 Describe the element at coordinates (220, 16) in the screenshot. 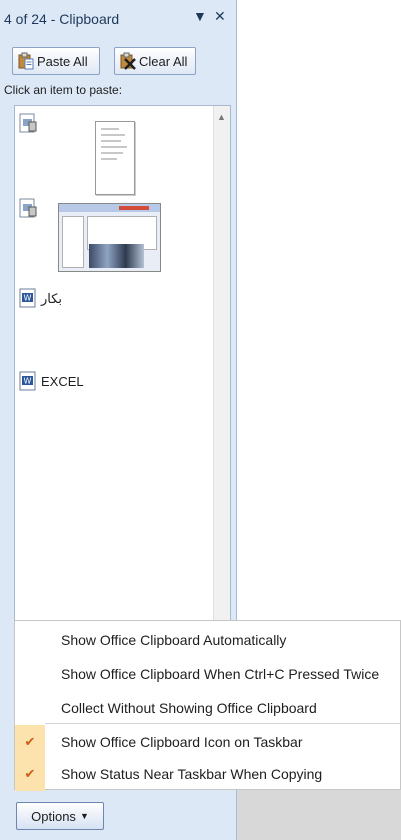

I see `close-icon: ✕` at that location.